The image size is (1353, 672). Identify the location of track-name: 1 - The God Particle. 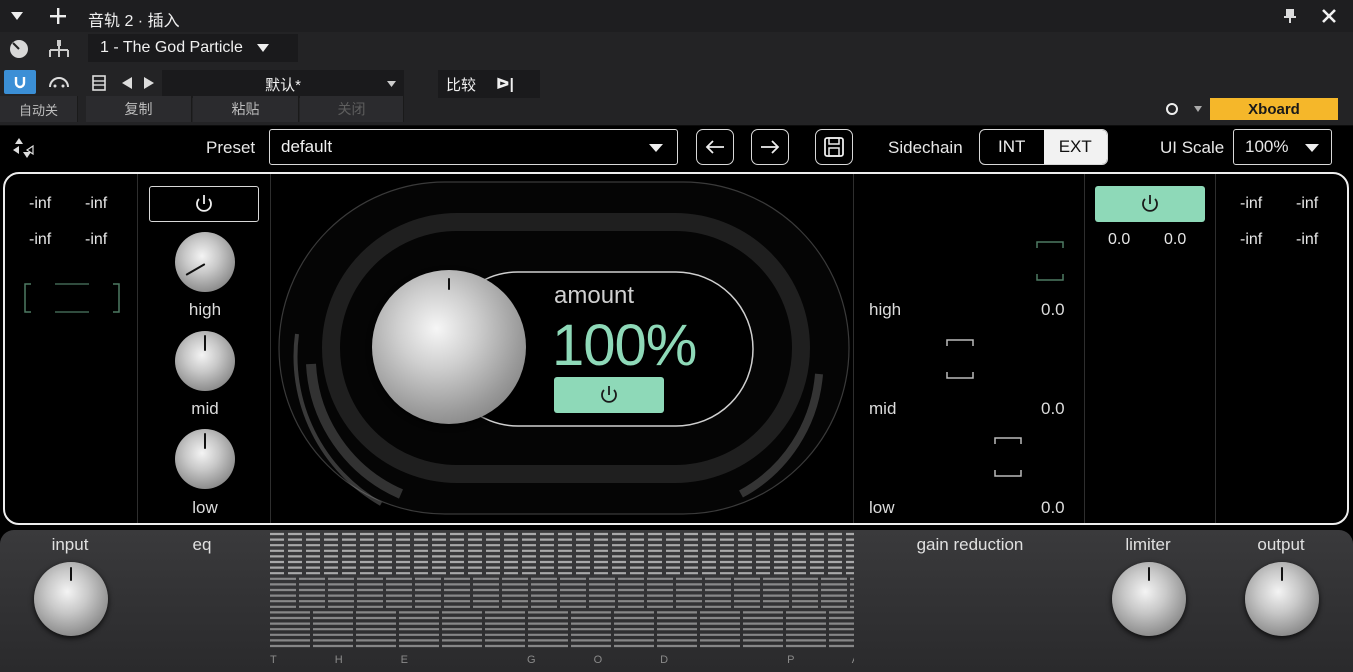
(171, 47).